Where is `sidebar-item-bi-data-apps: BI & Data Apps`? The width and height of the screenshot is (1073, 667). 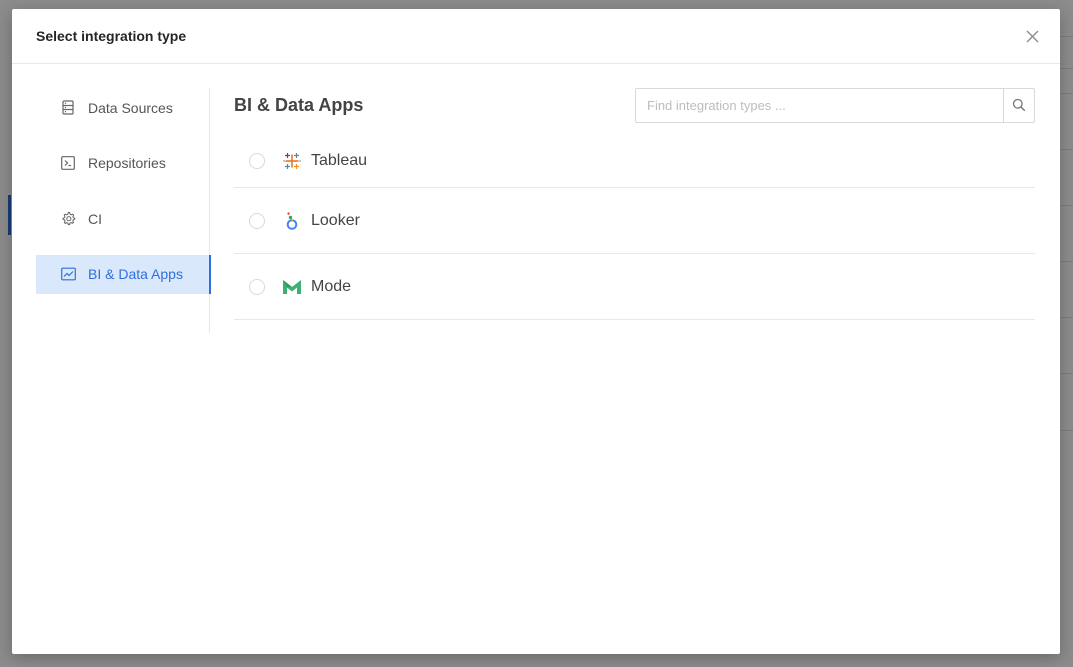 sidebar-item-bi-data-apps: BI & Data Apps is located at coordinates (123, 274).